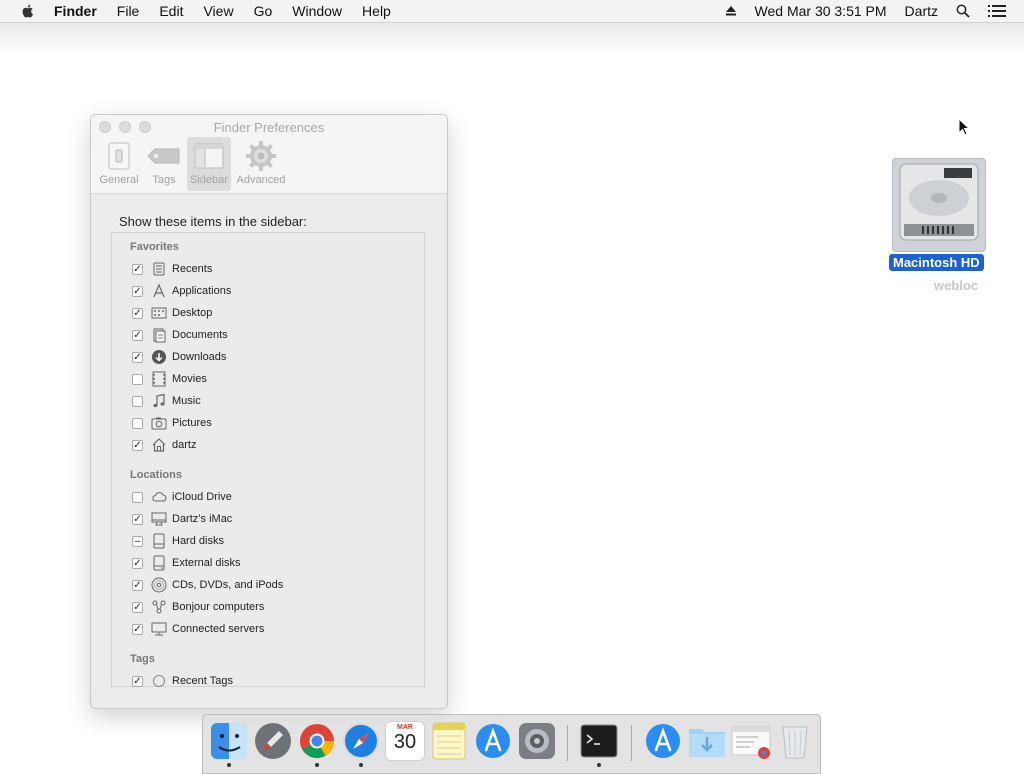 The height and width of the screenshot is (774, 1024). What do you see at coordinates (180, 335) in the screenshot?
I see `sidebar-option-row: ✓ Documents` at bounding box center [180, 335].